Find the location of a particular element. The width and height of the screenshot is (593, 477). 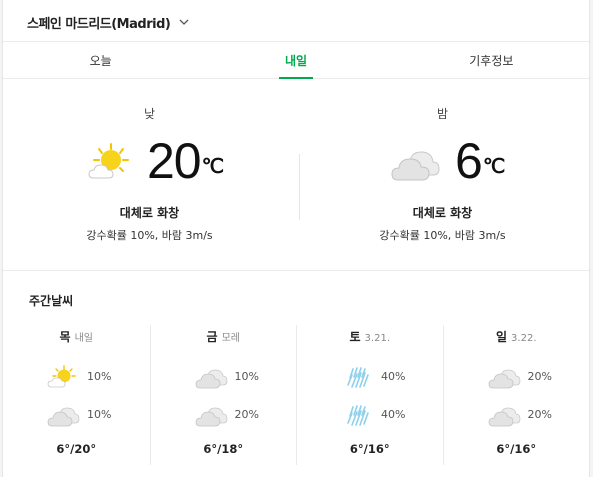

location-selector: 스페인 마드리드(Madrid) is located at coordinates (108, 22).